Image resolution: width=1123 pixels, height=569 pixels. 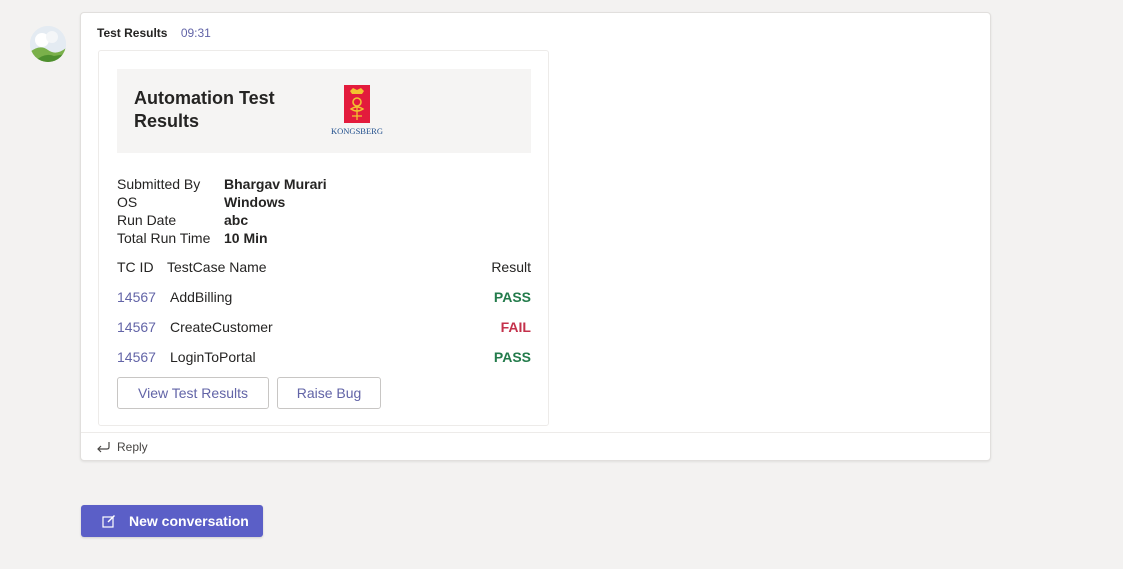 What do you see at coordinates (246, 238) in the screenshot?
I see `fact-value: 10 Min` at bounding box center [246, 238].